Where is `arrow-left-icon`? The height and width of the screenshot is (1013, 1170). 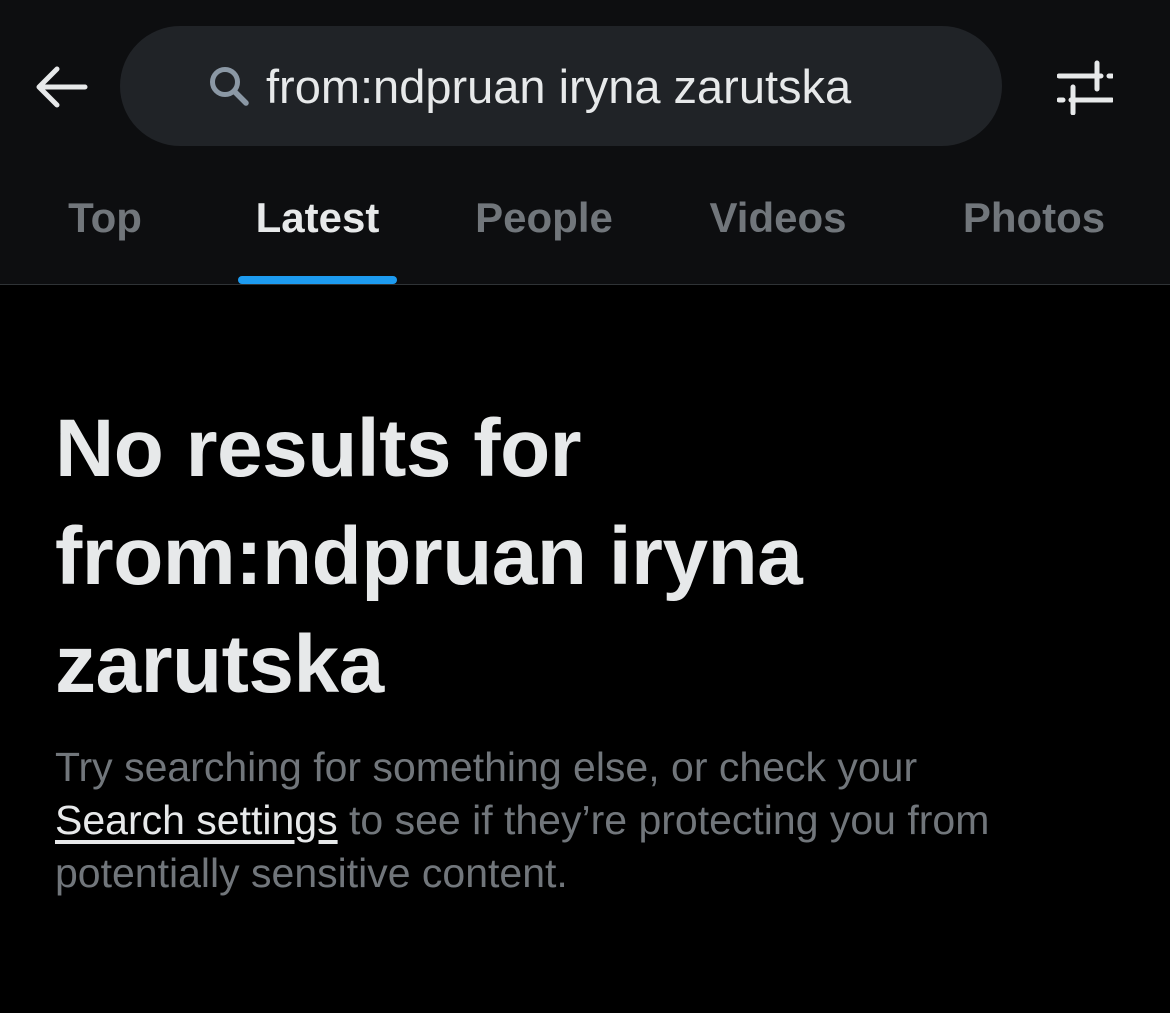 arrow-left-icon is located at coordinates (61, 89).